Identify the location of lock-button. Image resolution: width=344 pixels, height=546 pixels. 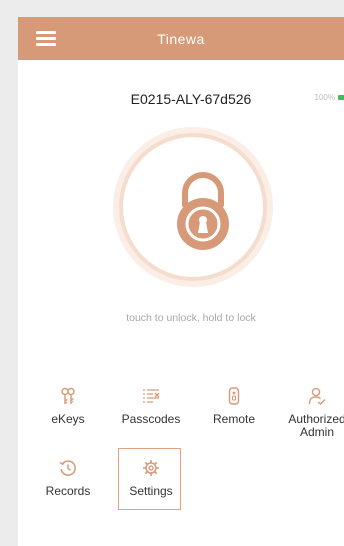
(193, 207).